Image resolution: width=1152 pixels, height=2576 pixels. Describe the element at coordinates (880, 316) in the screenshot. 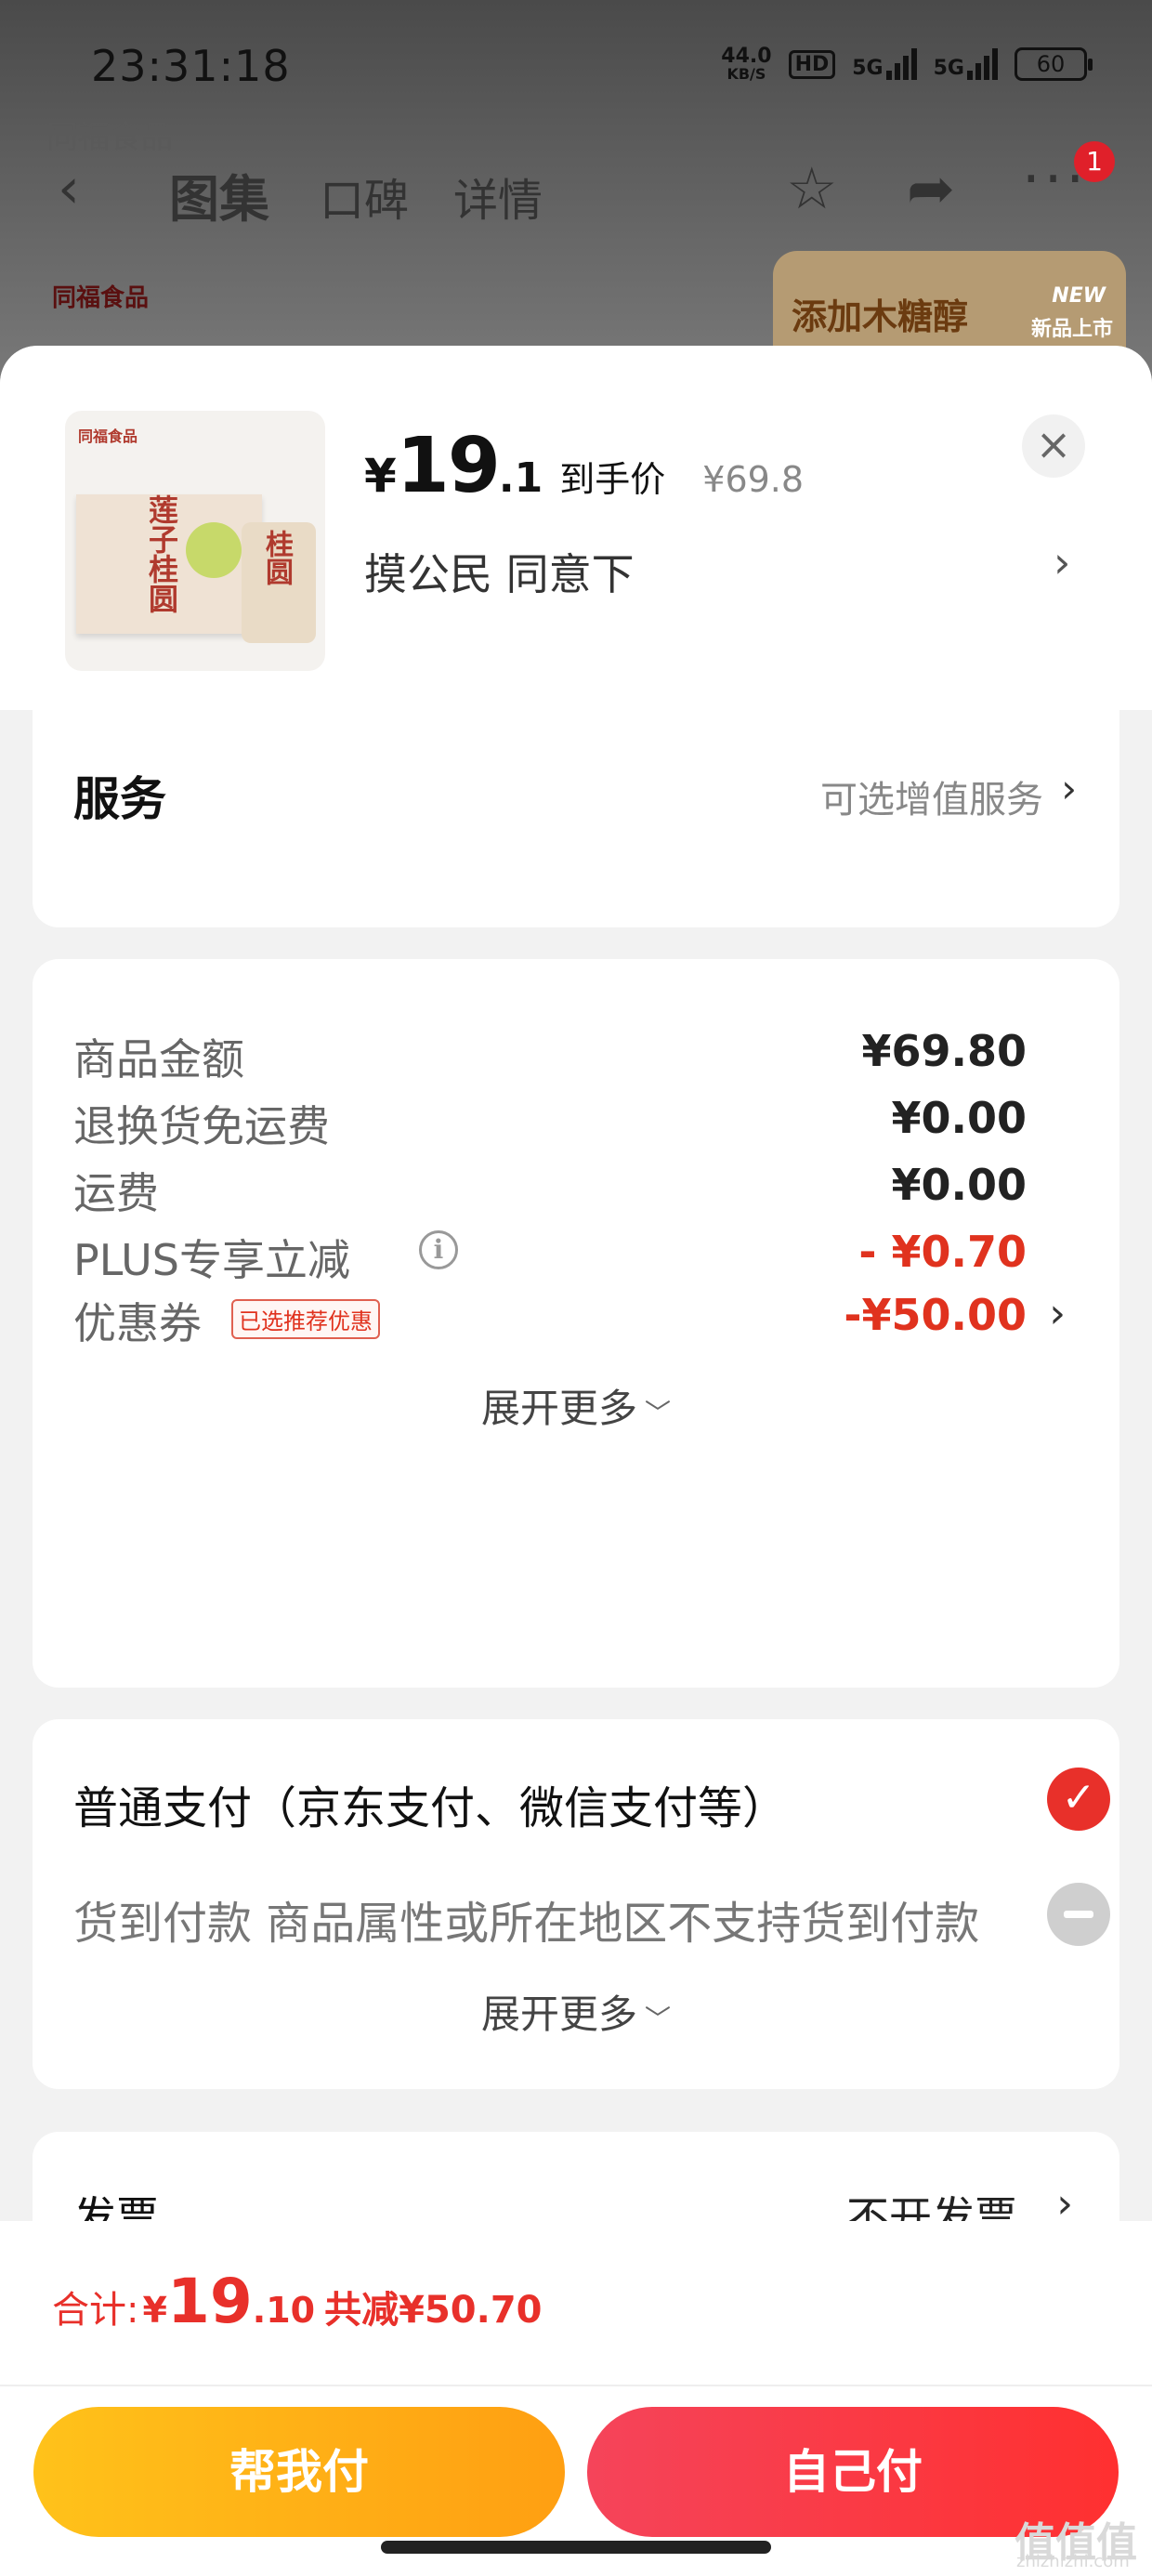

I see `promo-text: 添加木糖醇` at that location.